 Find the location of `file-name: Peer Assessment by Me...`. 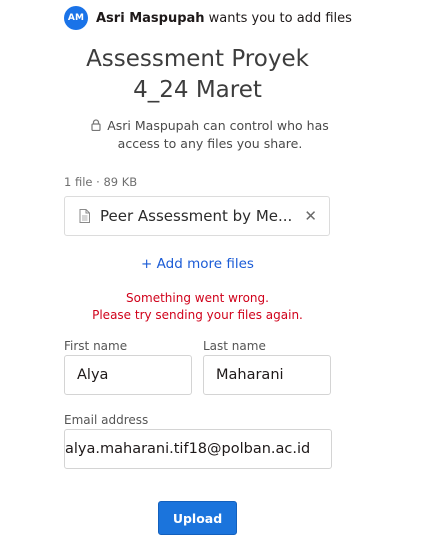

file-name: Peer Assessment by Me... is located at coordinates (196, 216).